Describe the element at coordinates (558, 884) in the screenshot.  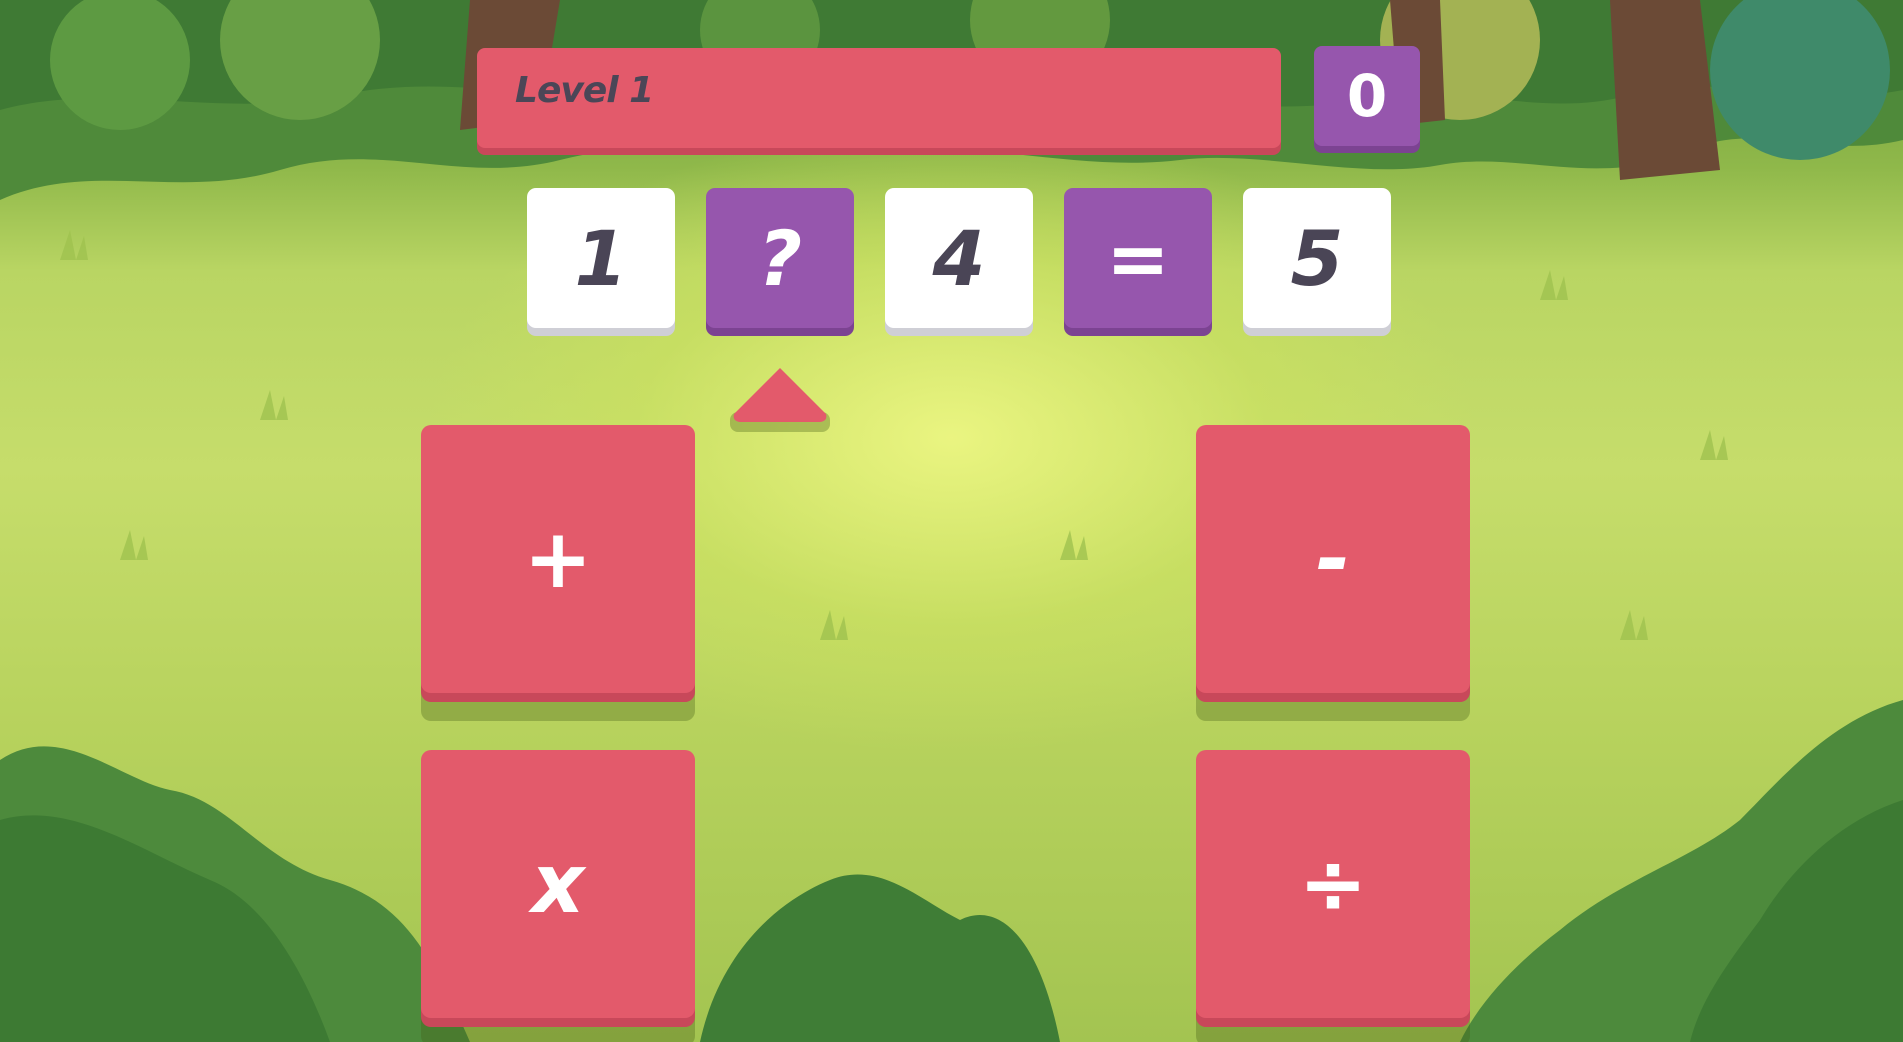
I see `multiply-button: x` at that location.